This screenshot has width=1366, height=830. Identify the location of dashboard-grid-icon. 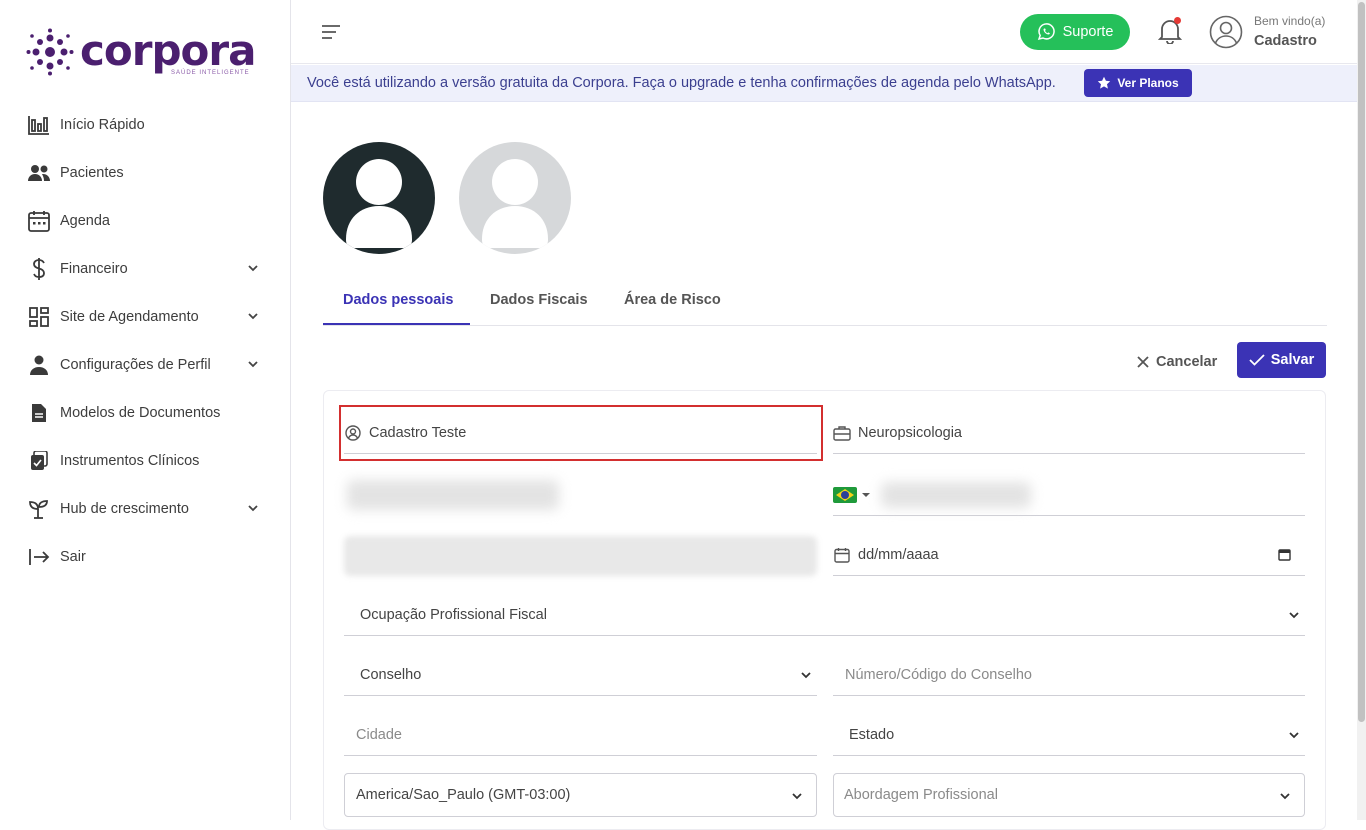
(39, 317).